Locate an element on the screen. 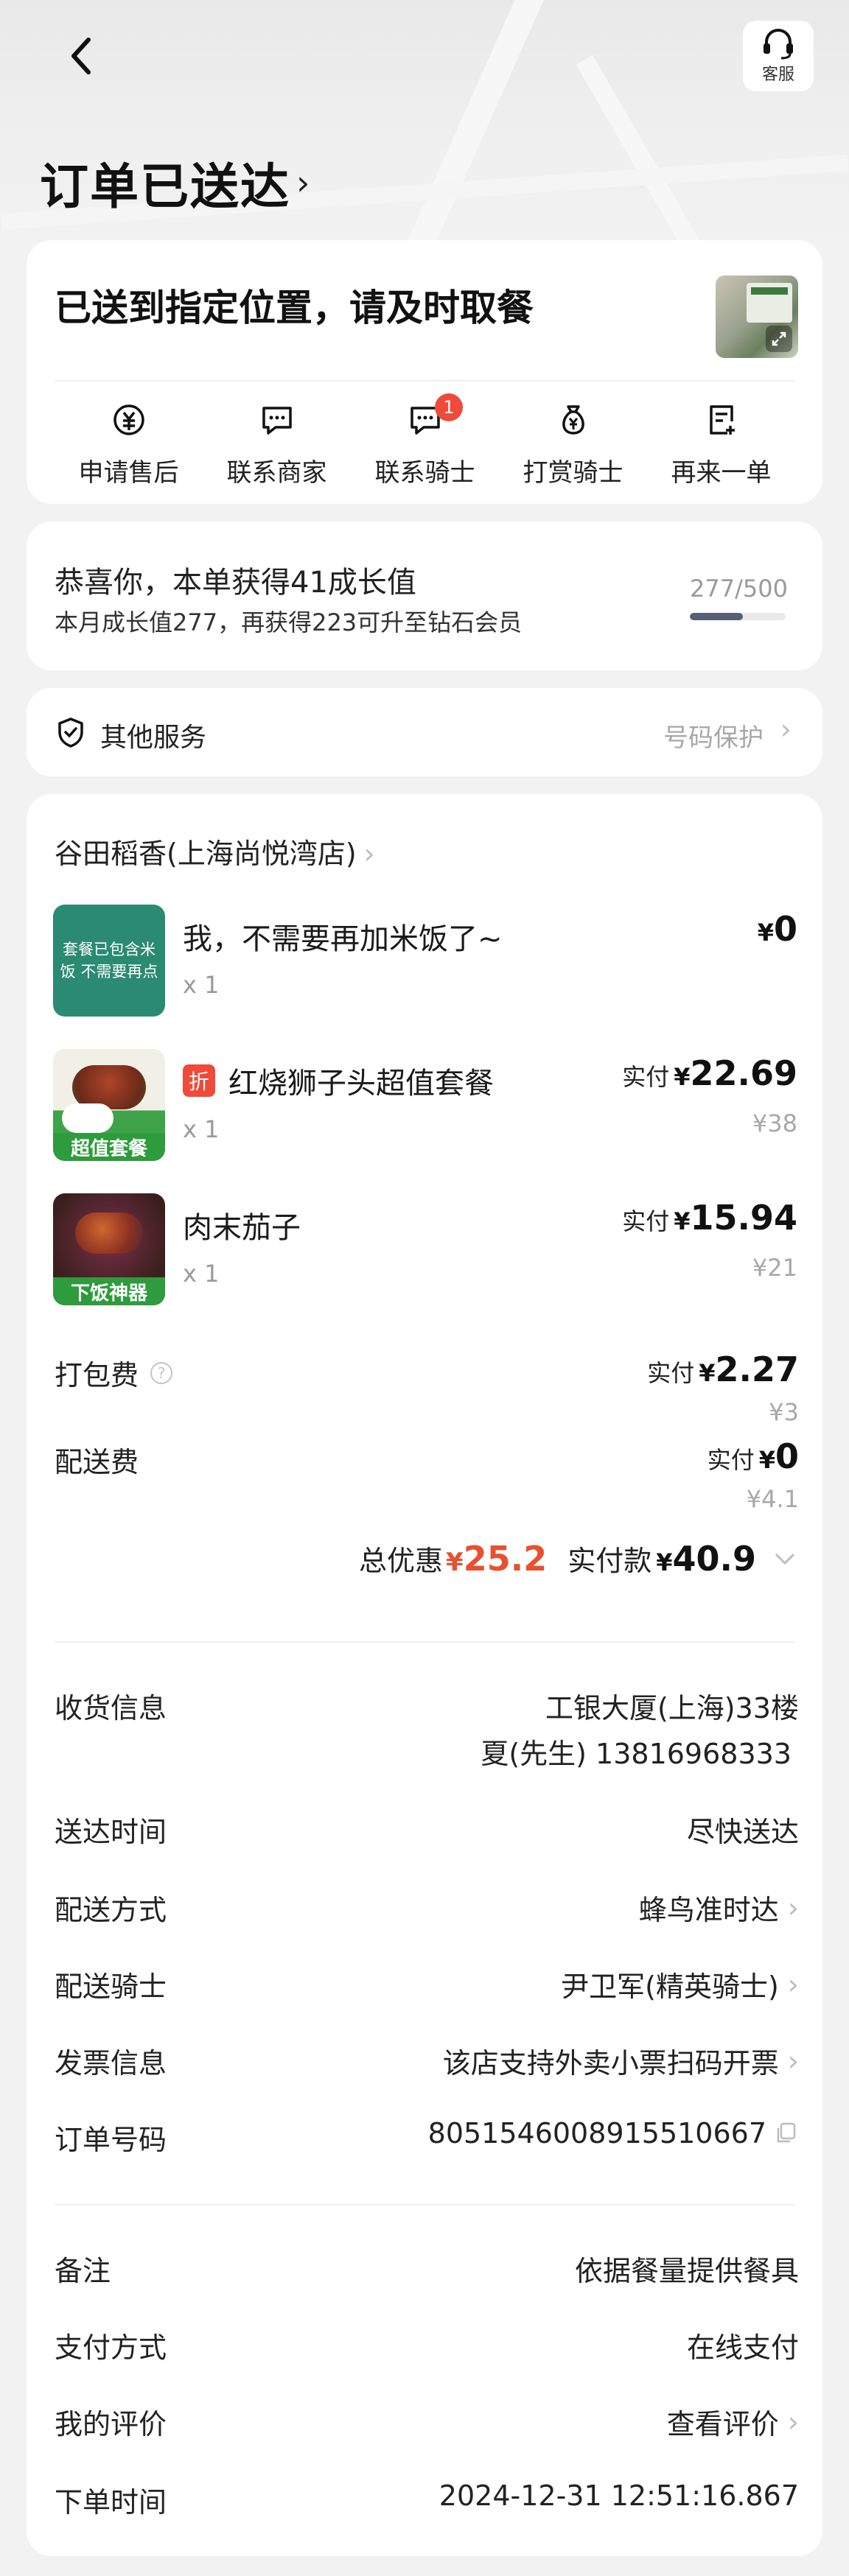  contact-rider-button: 1 联系骑士 is located at coordinates (425, 440).